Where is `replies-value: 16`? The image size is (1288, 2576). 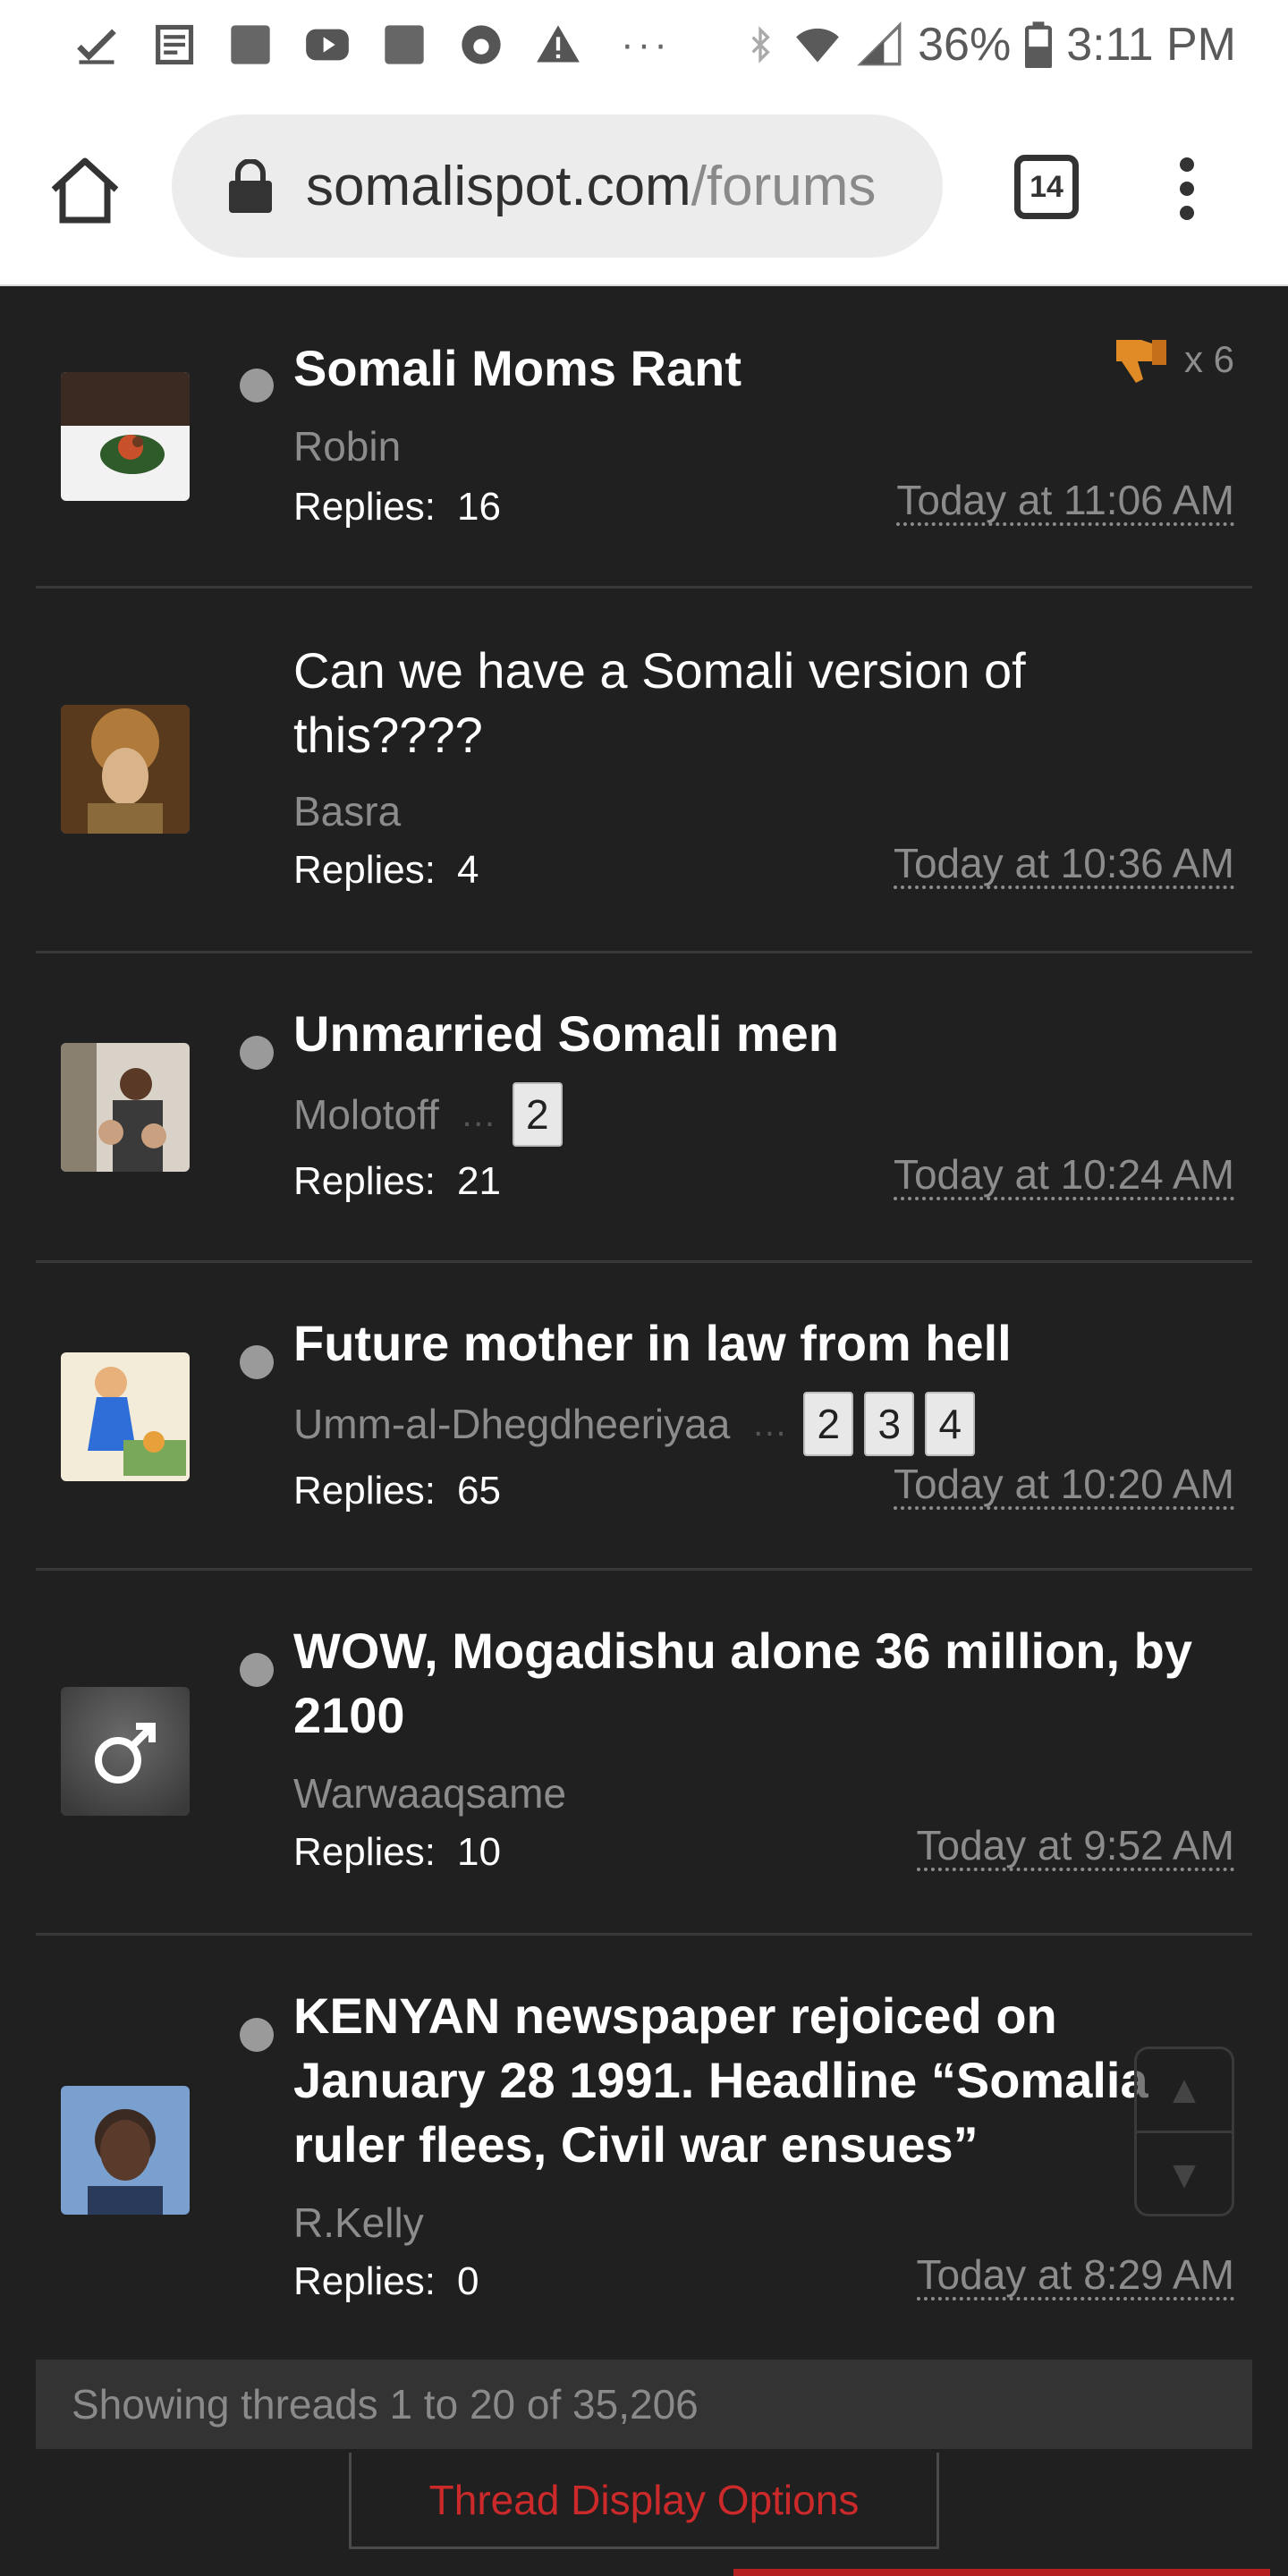 replies-value: 16 is located at coordinates (478, 507).